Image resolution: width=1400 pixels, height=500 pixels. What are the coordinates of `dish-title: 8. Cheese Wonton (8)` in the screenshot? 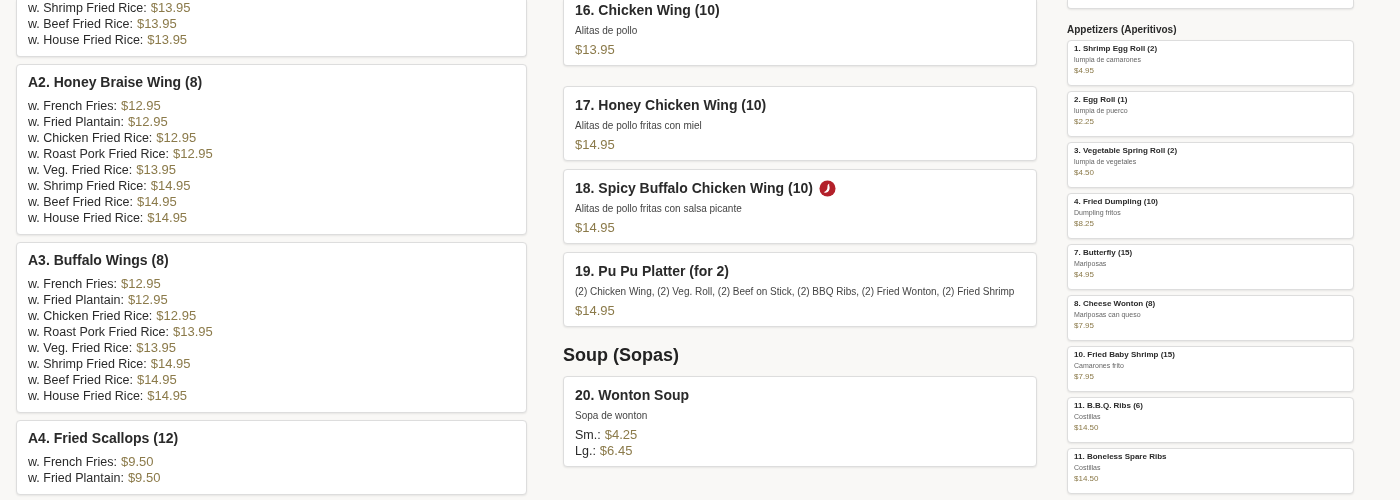 It's located at (1115, 304).